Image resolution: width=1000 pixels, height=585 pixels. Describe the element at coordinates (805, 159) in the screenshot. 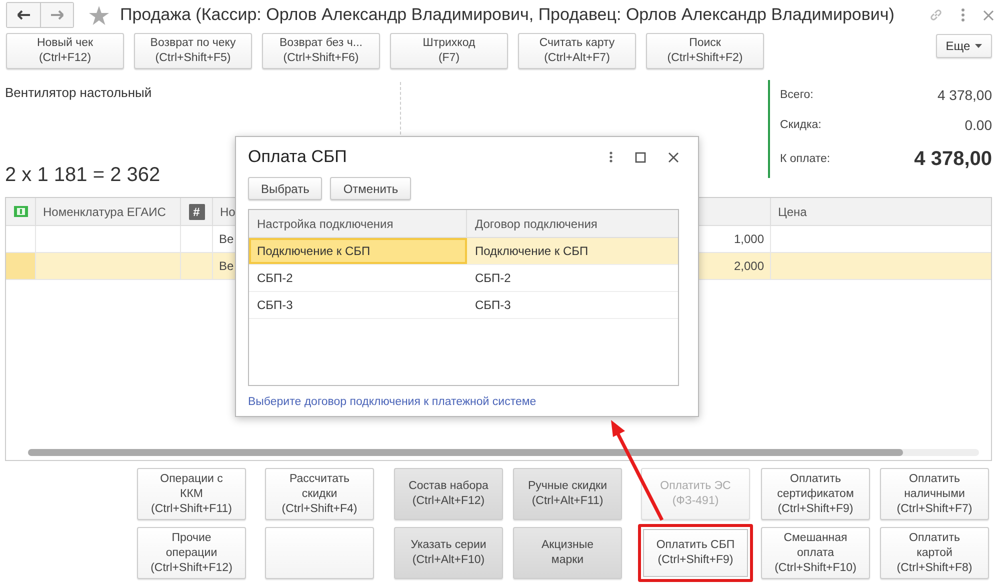

I see `total-label: К оплате:` at that location.